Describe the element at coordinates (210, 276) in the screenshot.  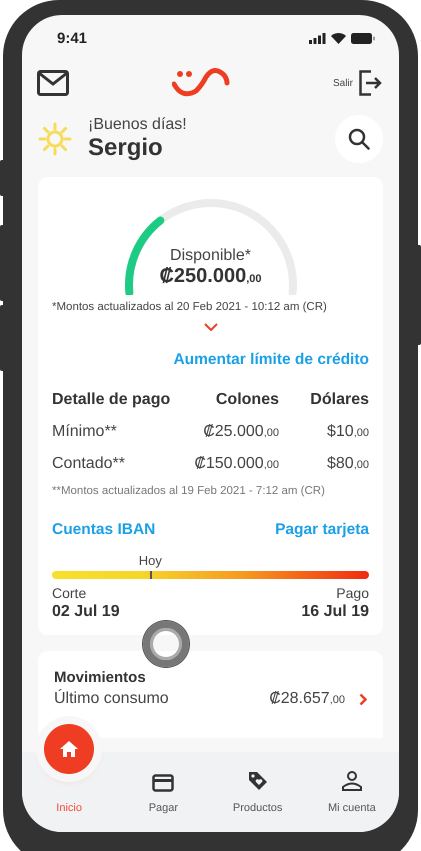
I see `available-amount: ₡250.000,00` at that location.